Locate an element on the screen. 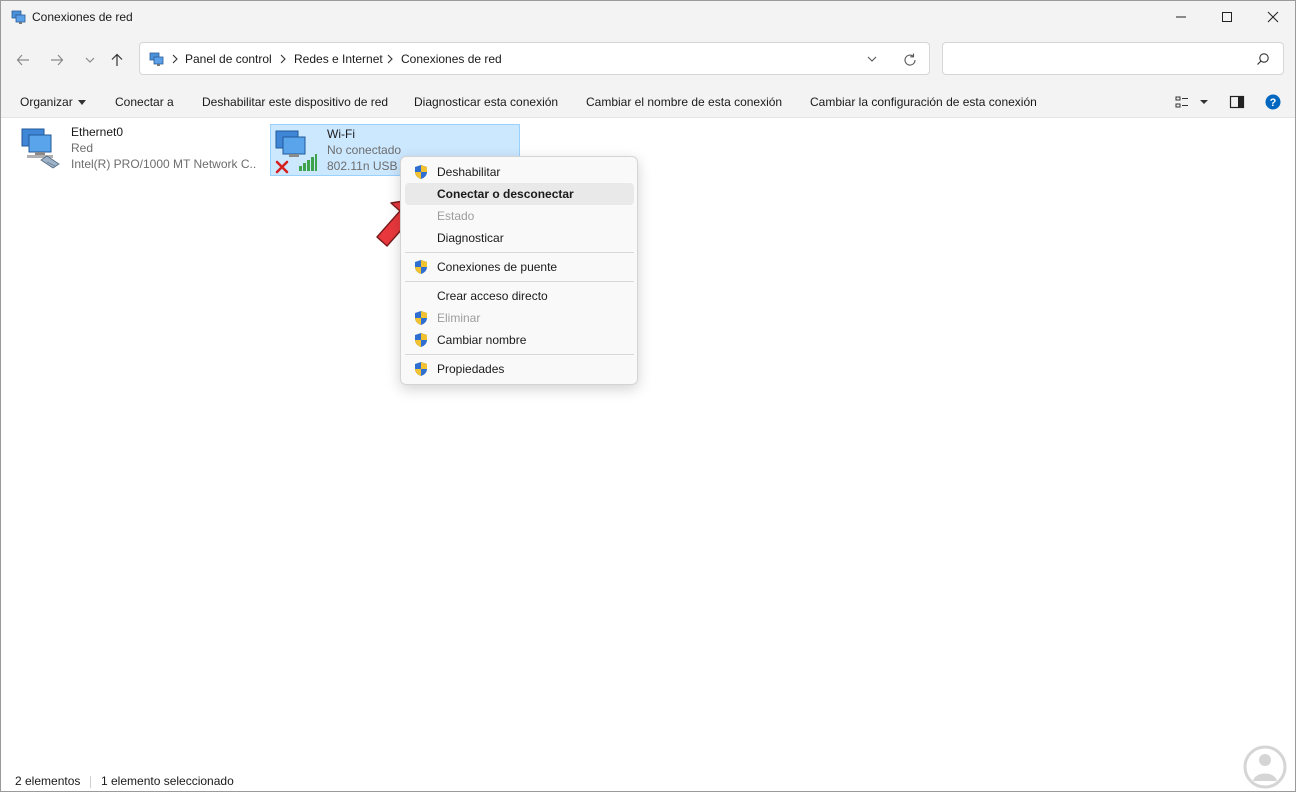 This screenshot has height=792, width=1296. help-icon: ? is located at coordinates (1273, 102).